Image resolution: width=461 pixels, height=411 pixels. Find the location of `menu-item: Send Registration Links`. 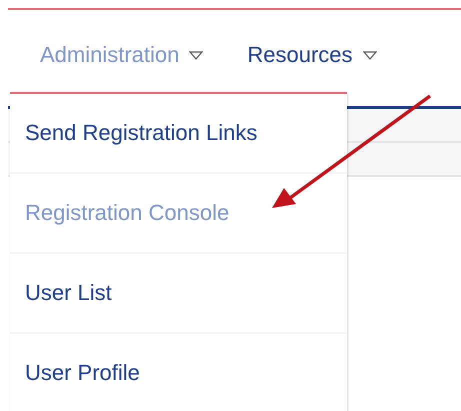

menu-item: Send Registration Links is located at coordinates (178, 134).